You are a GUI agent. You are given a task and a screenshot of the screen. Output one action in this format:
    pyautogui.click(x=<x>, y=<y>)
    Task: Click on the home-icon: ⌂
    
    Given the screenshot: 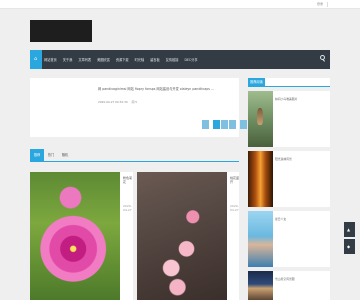 What is the action you would take?
    pyautogui.click(x=36, y=59)
    